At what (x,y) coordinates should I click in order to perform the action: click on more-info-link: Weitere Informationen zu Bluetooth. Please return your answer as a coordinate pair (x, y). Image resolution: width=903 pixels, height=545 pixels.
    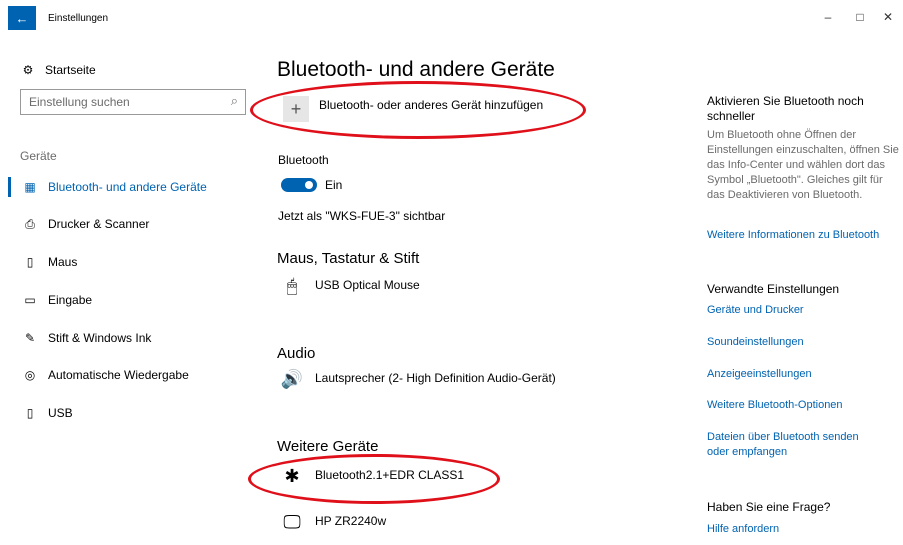
    Looking at the image, I should click on (804, 235).